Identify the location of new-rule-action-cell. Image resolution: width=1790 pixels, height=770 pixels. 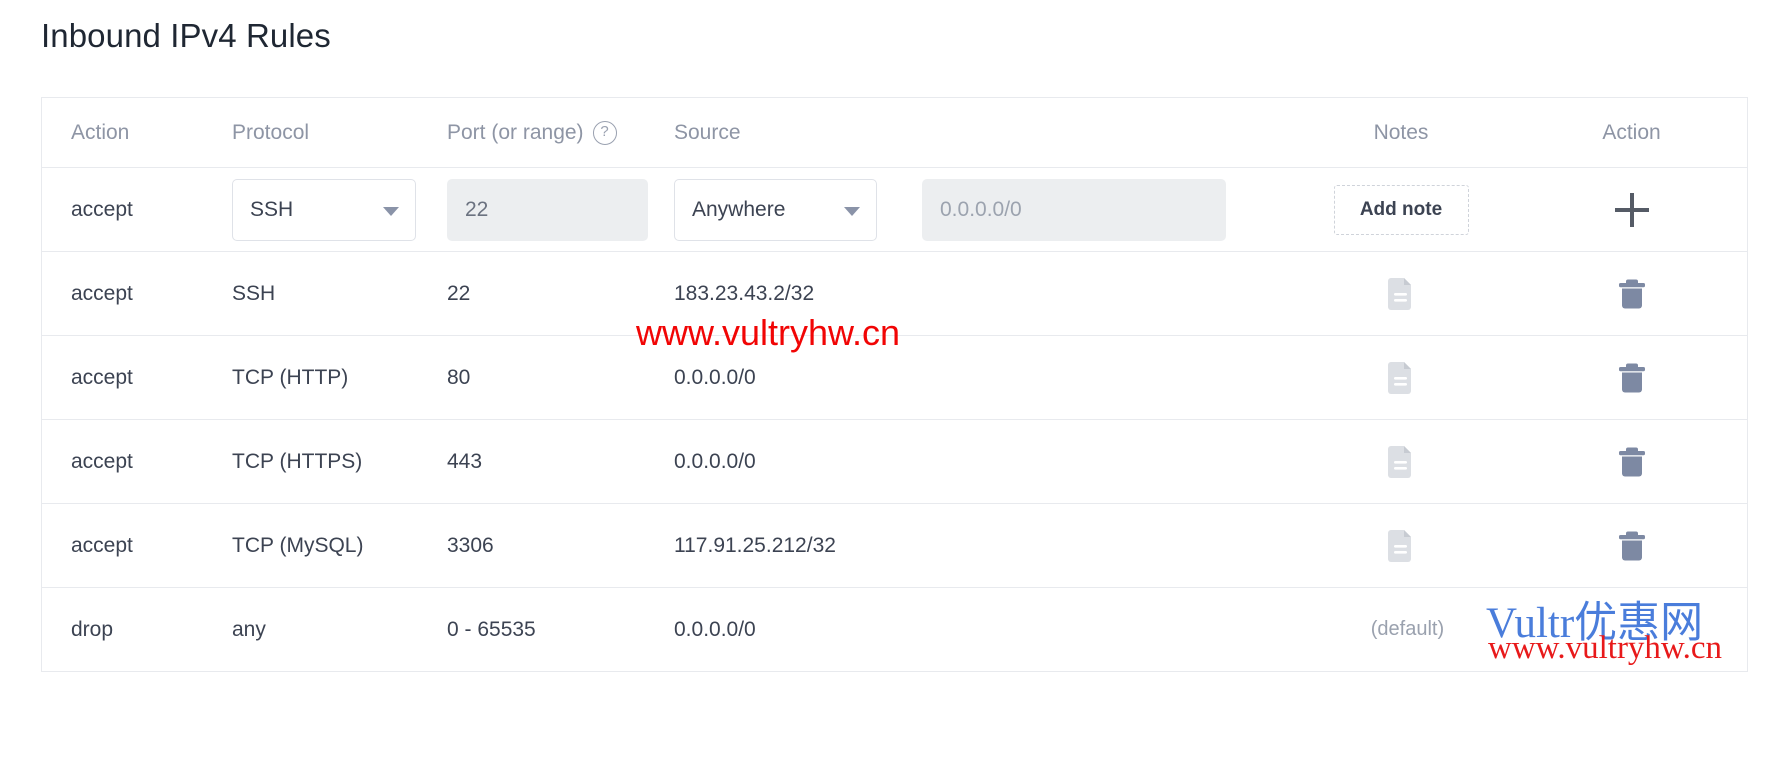
(1631, 209).